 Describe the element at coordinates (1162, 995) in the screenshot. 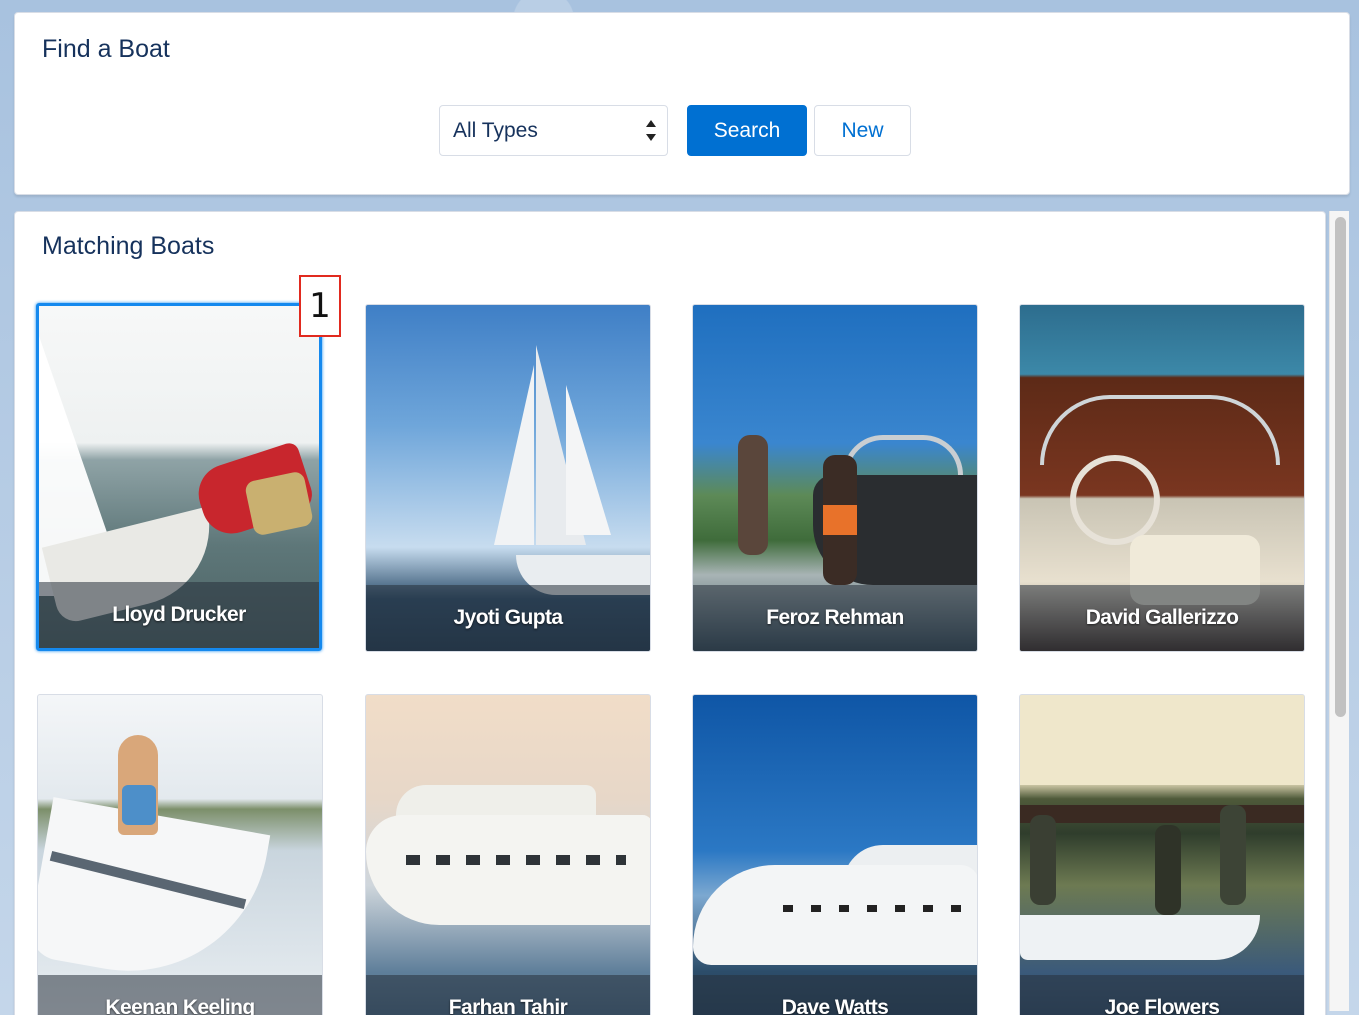

I see `boat-tile-label: Joe Flowers` at that location.